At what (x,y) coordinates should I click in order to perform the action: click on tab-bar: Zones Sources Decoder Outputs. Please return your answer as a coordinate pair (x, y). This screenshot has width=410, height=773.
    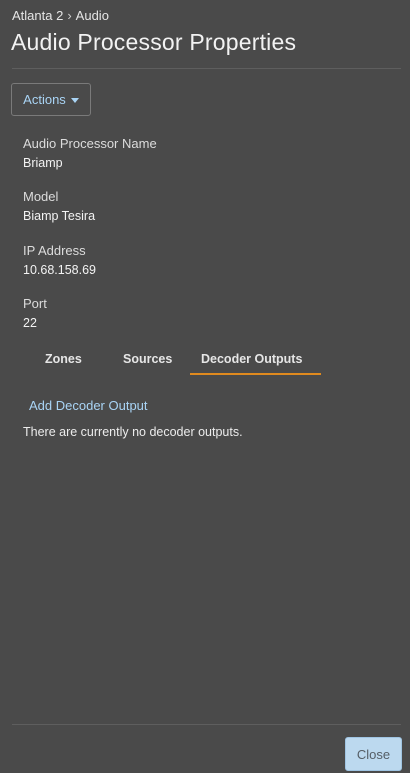
    Looking at the image, I should click on (205, 365).